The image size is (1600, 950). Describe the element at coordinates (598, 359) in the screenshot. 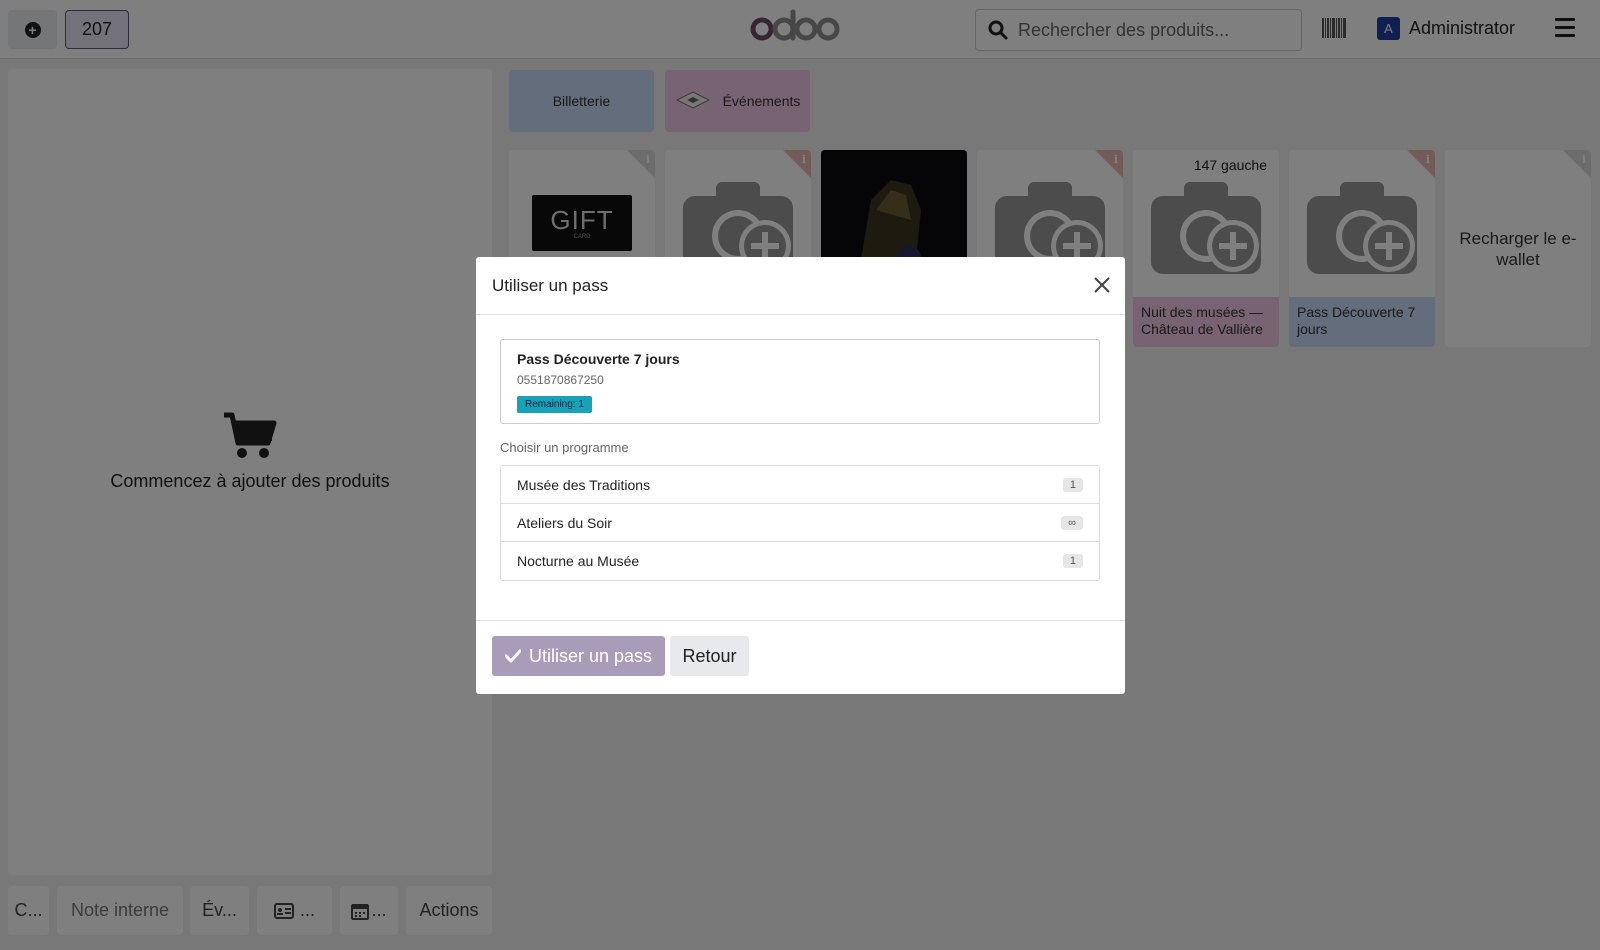

I see `pass-name: Pass Découverte 7 jours` at that location.